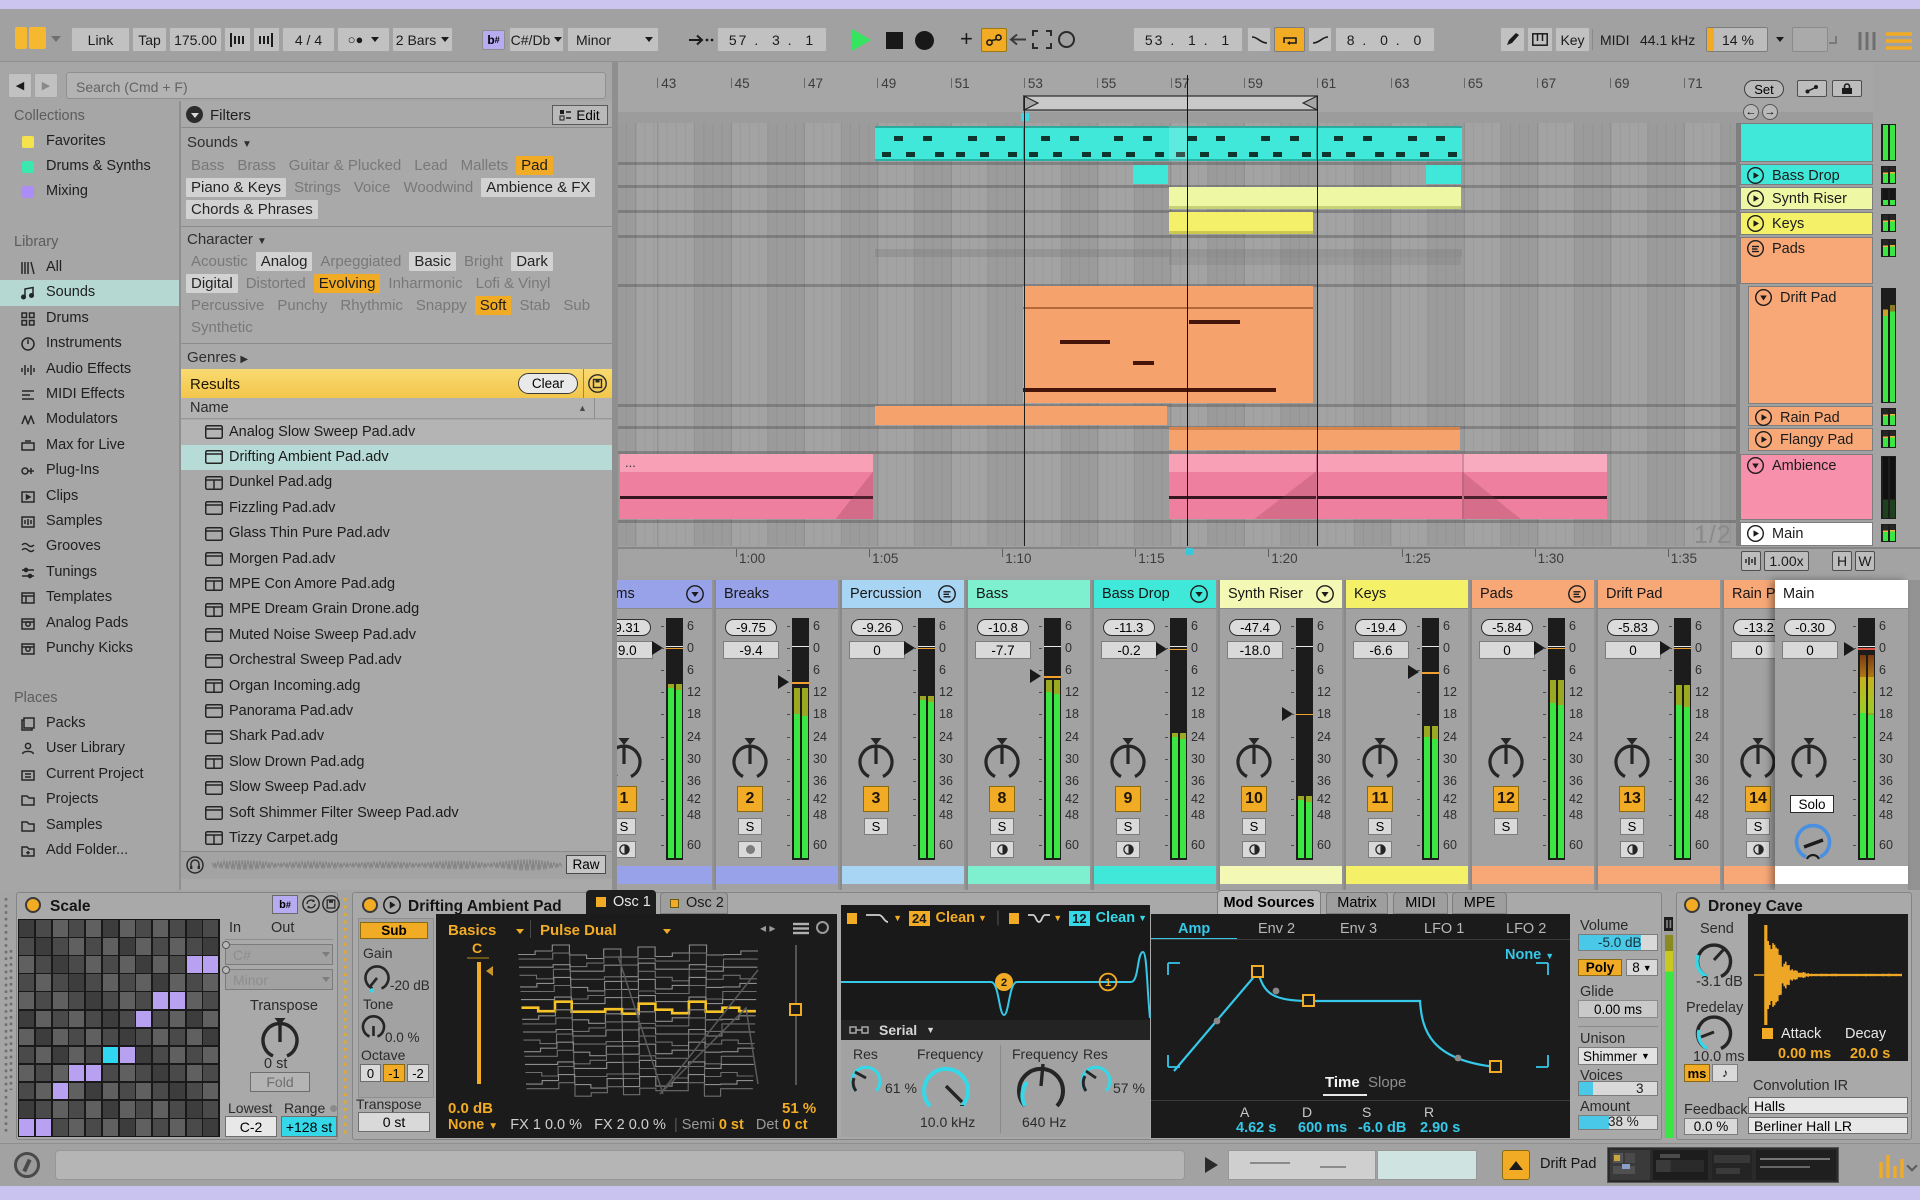 The height and width of the screenshot is (1200, 1920). I want to click on svg-text: 2, so click(1004, 983).